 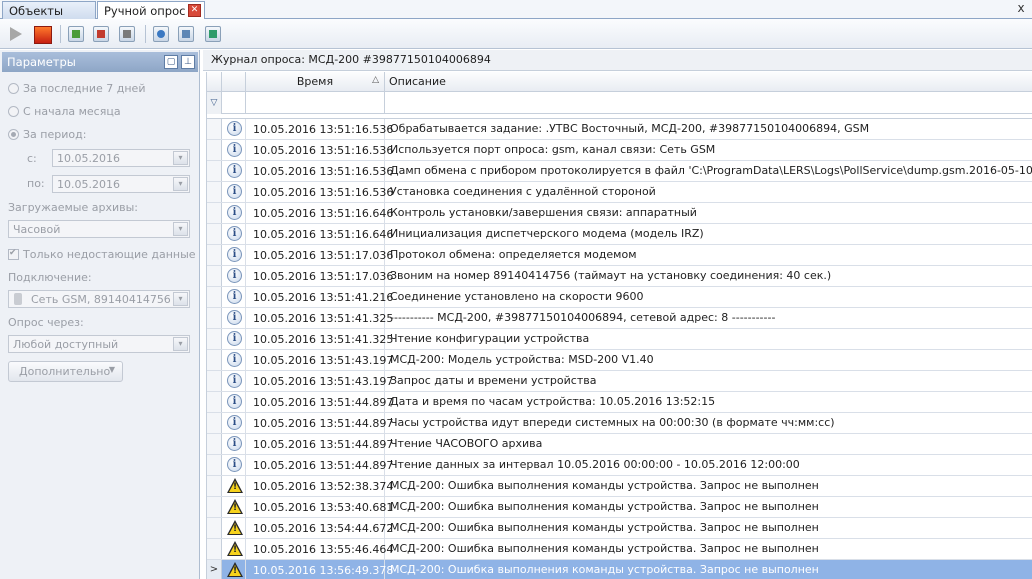 I want to click on row-time: 10.05.2016 13:51:16.536, so click(x=319, y=192).